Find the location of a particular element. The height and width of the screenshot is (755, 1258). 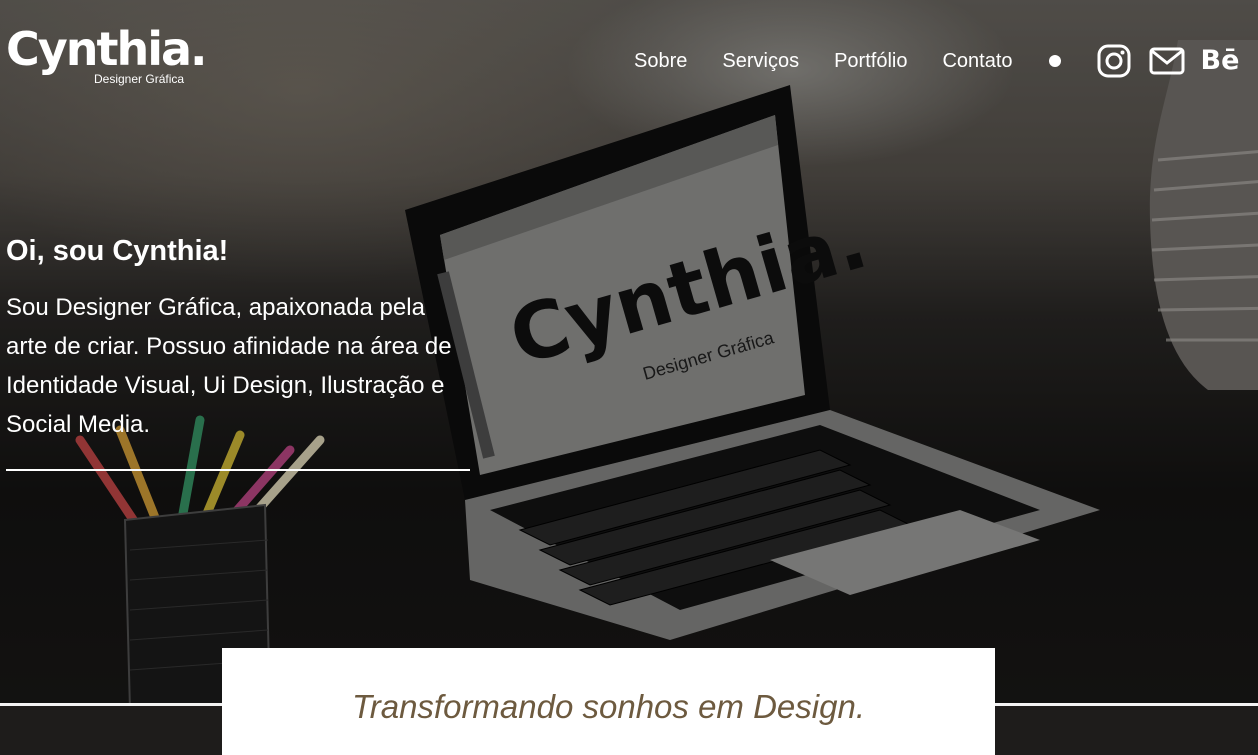

intro-heading: Oi, sou Cynthia! is located at coordinates (117, 251).